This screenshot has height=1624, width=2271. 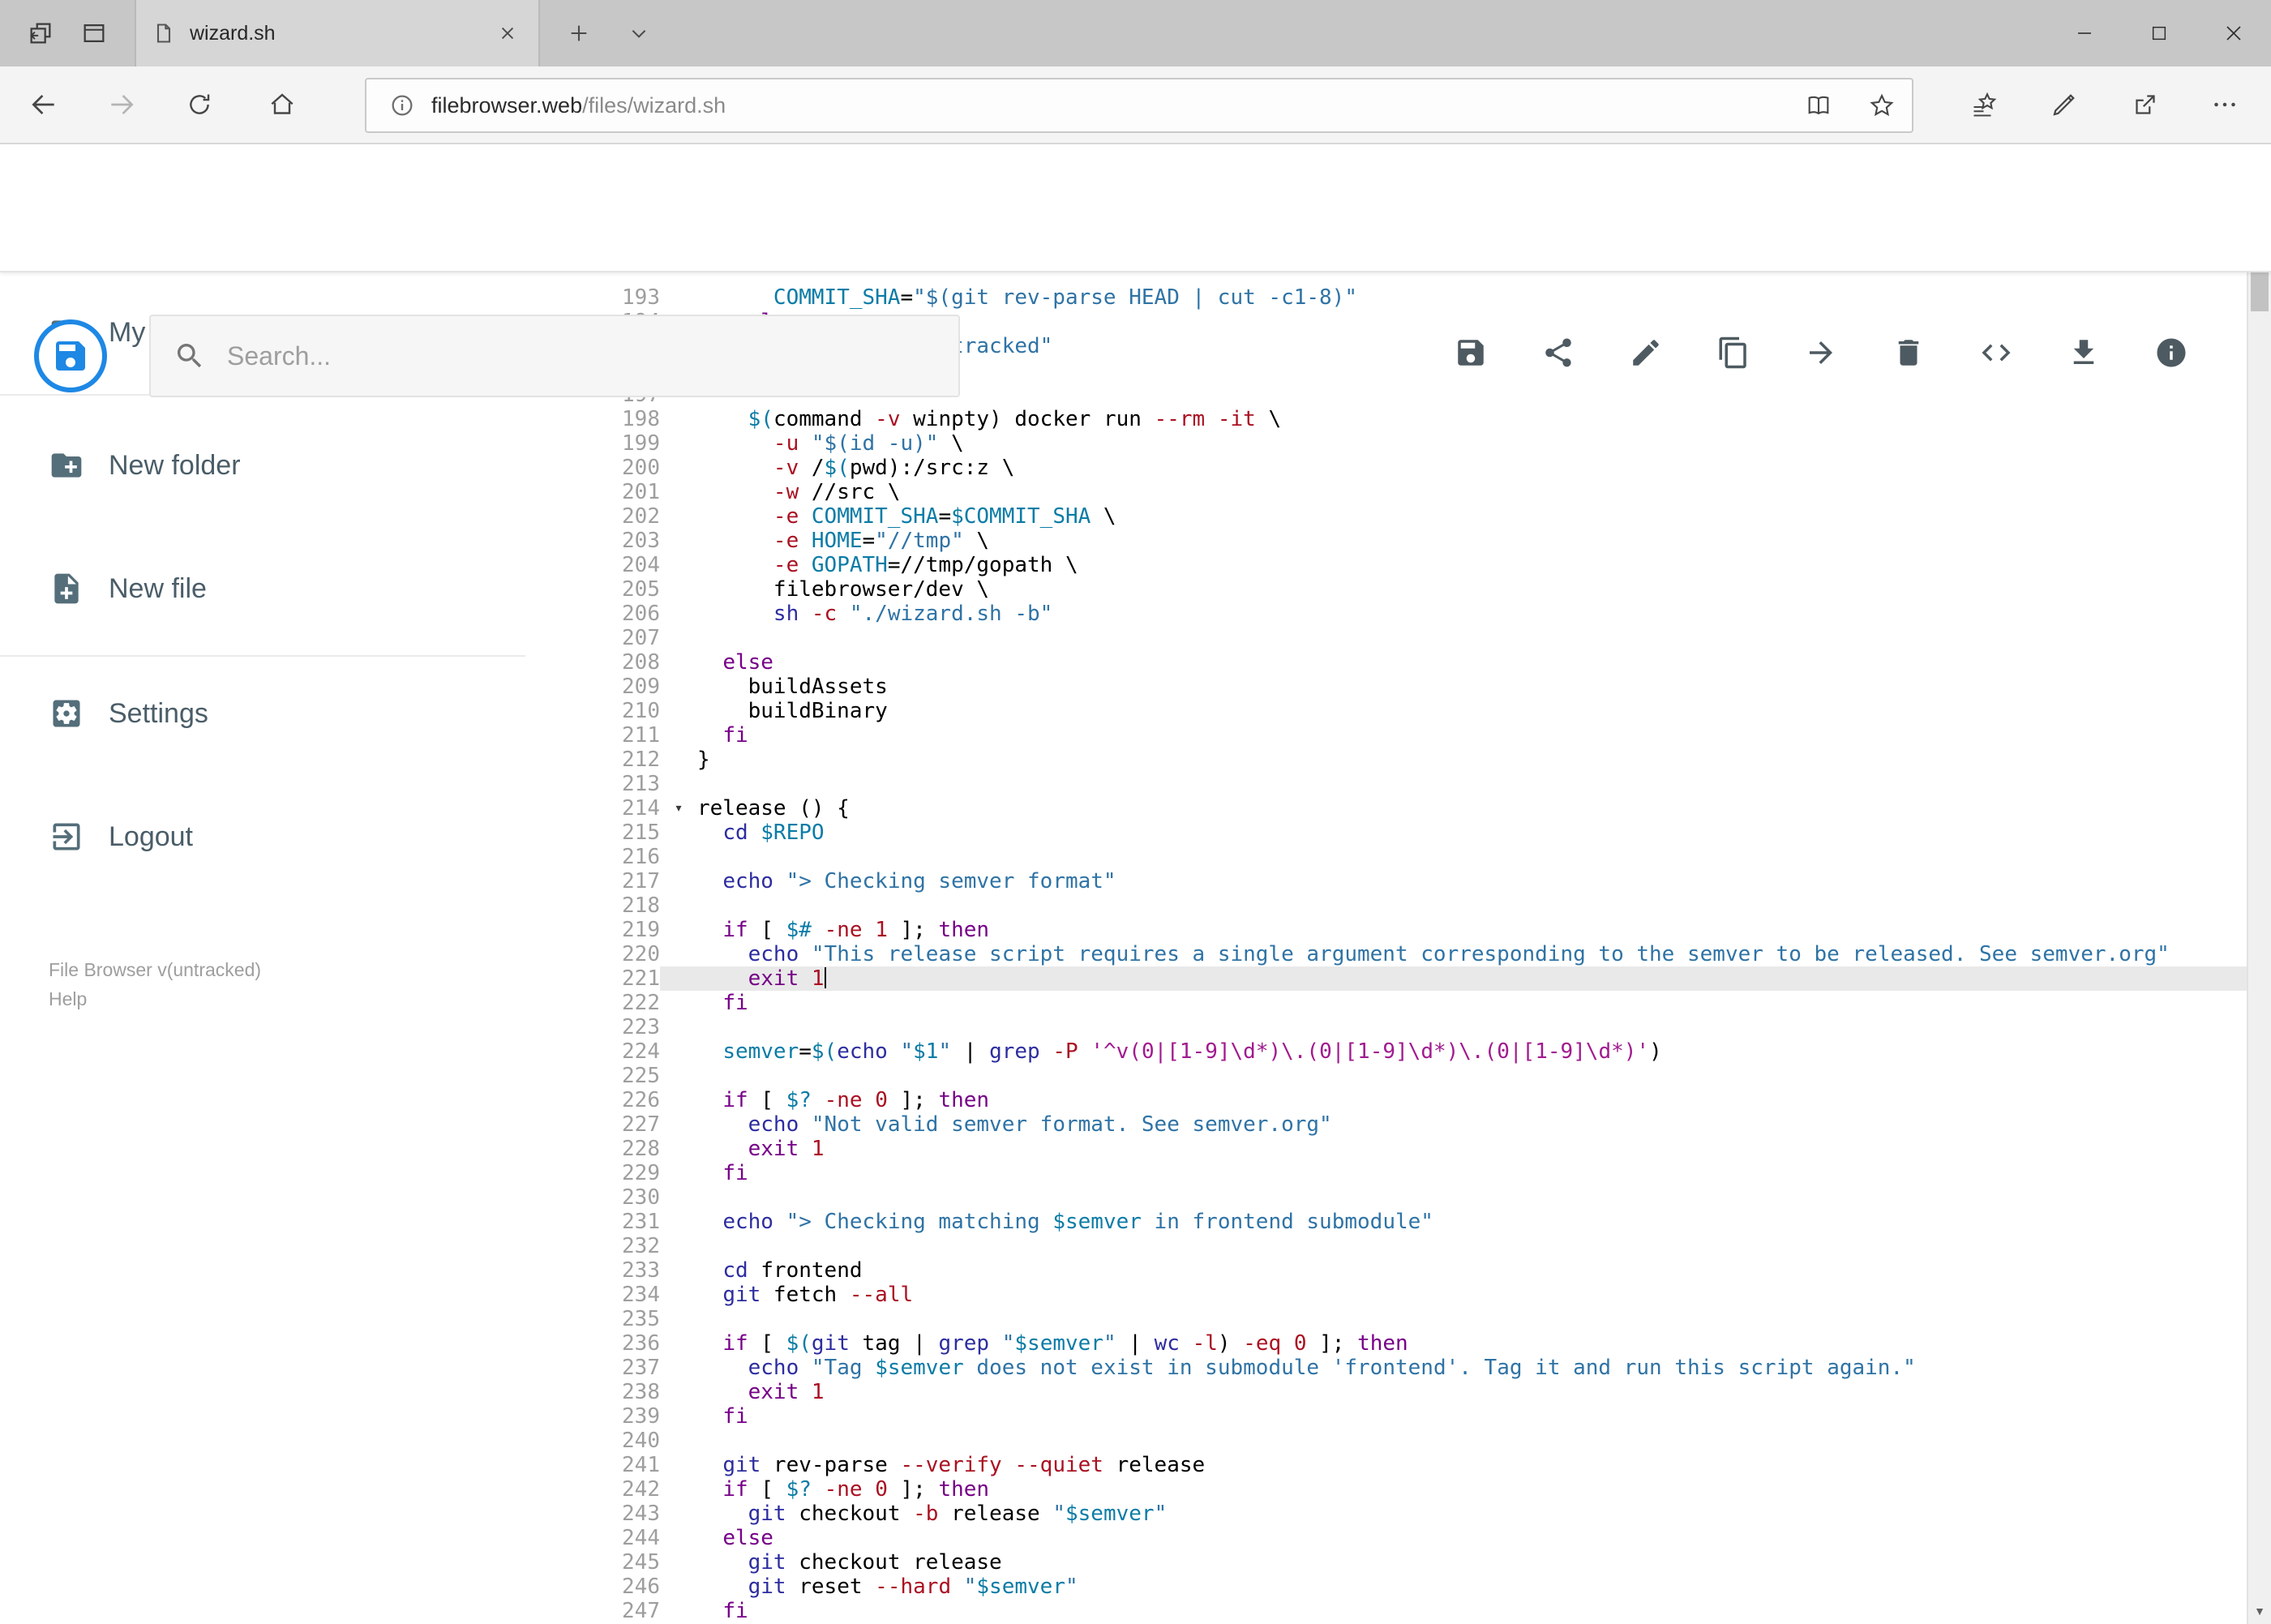 I want to click on info-icon, so click(x=402, y=105).